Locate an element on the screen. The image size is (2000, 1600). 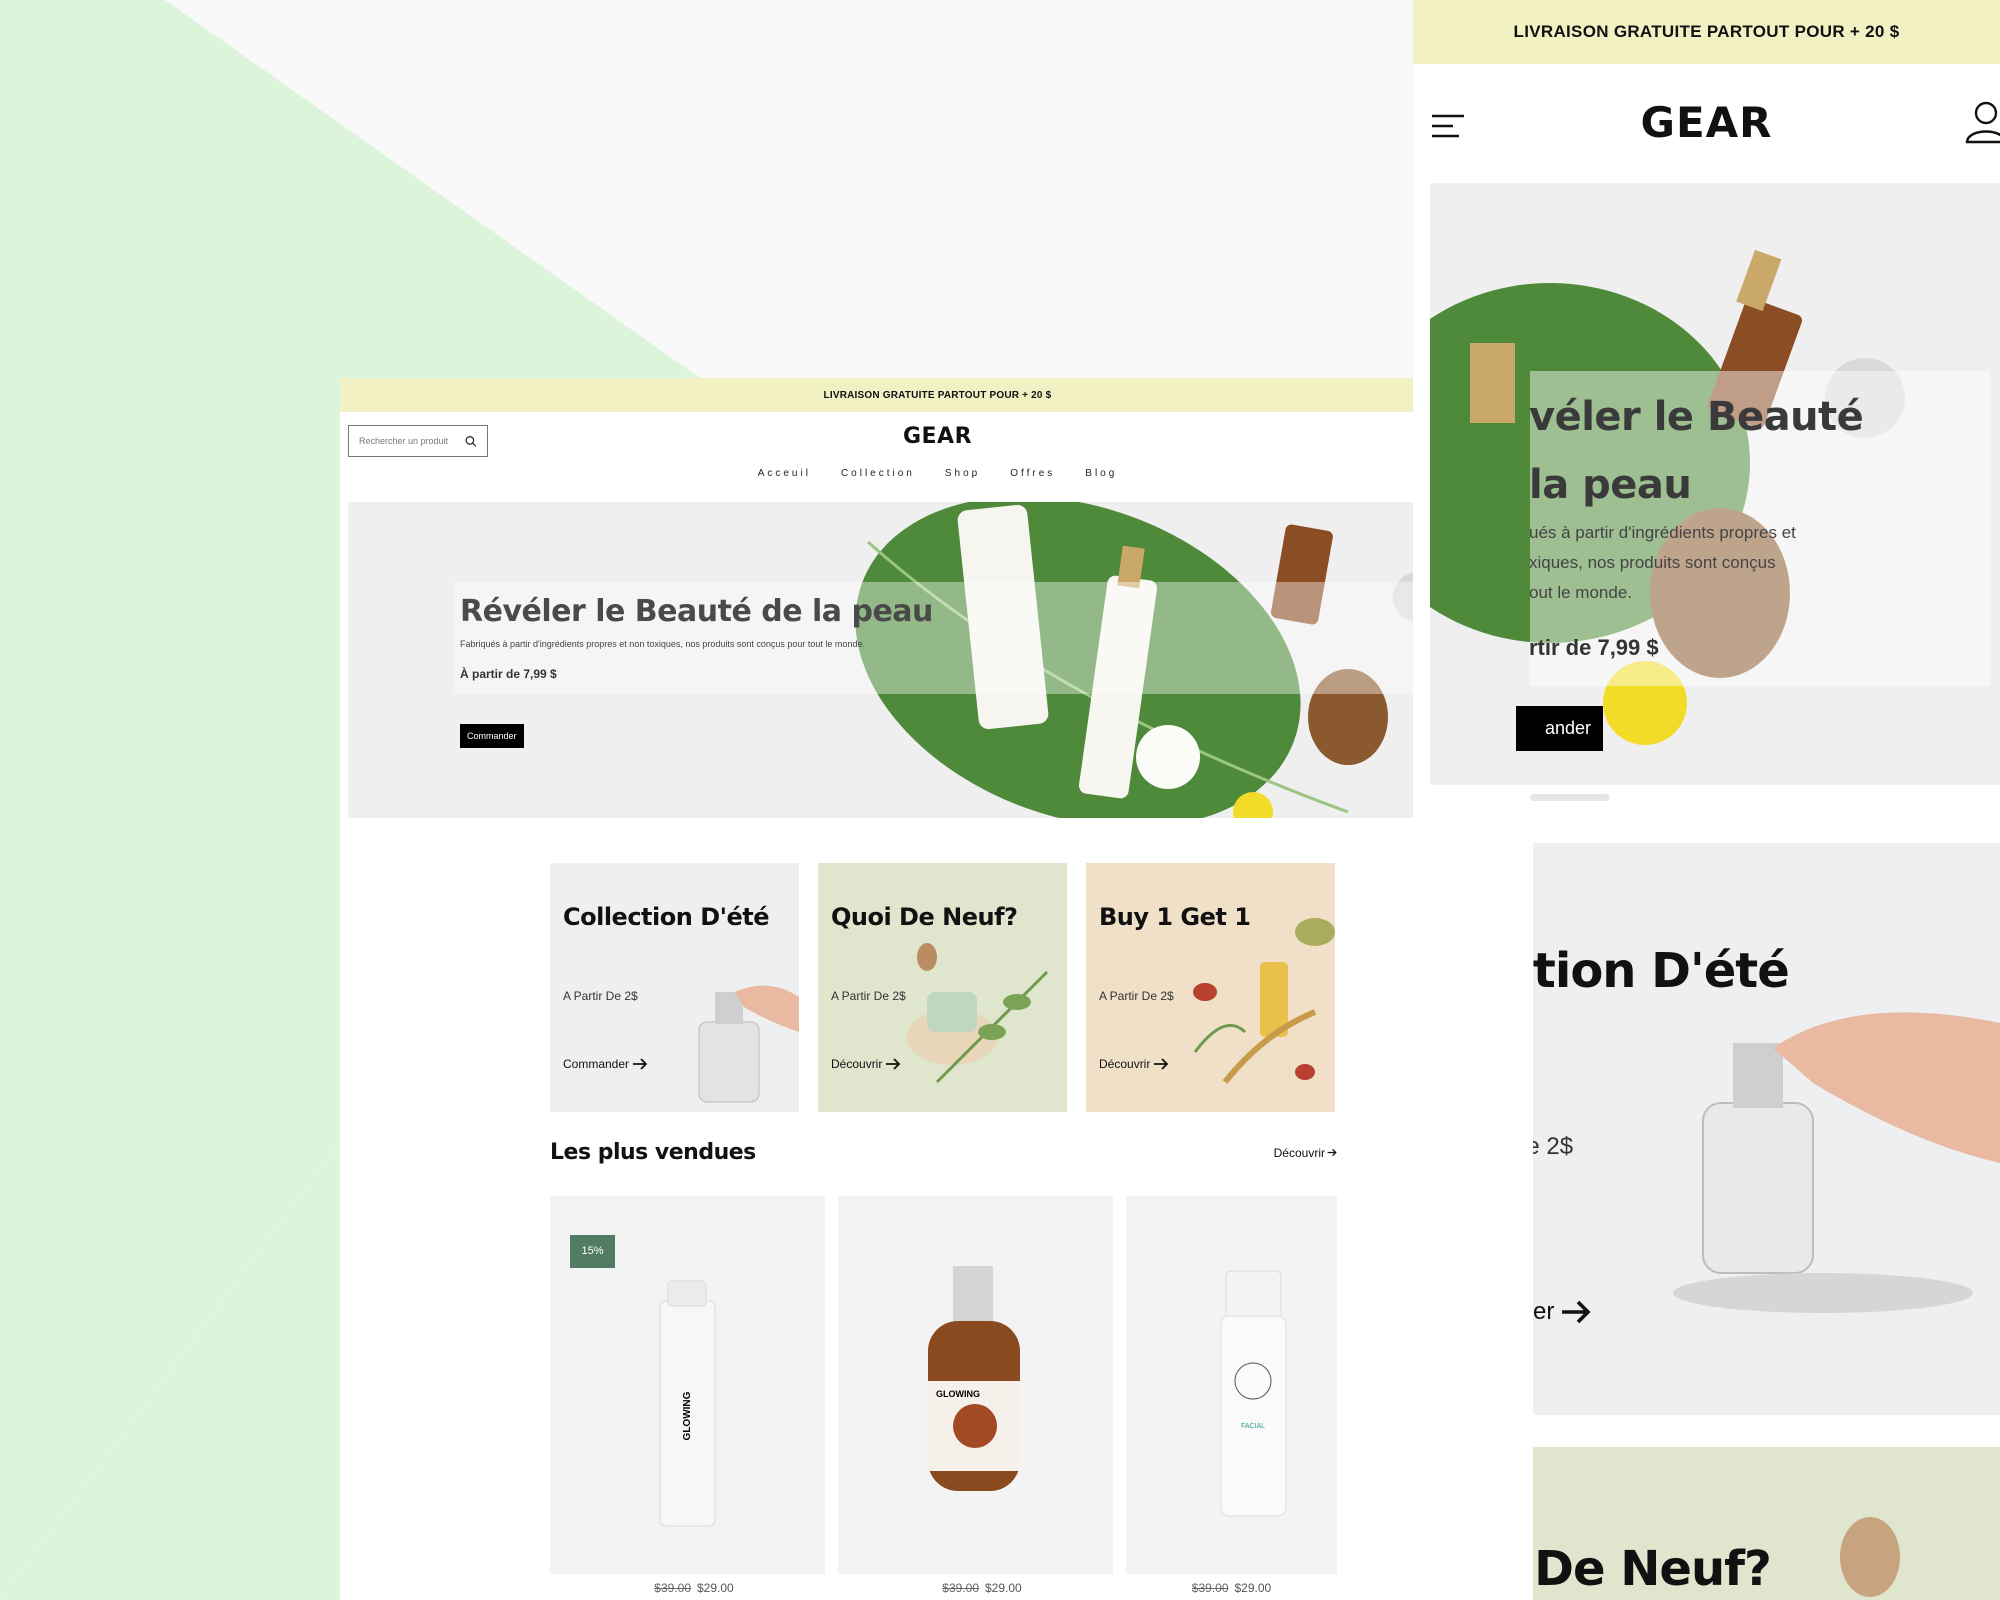
hero-subtitle-line: ués à partir d'ingrédients propres et is located at coordinates (1662, 532).